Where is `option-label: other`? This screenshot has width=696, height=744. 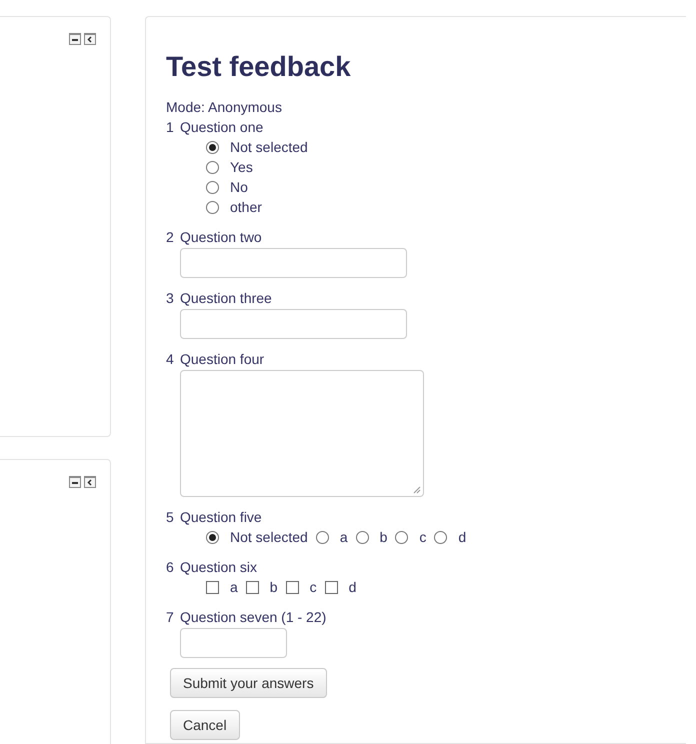
option-label: other is located at coordinates (246, 207).